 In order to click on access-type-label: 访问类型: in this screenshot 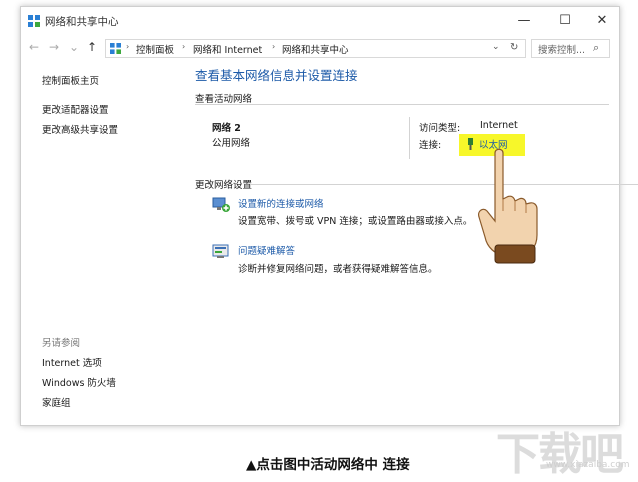, I will do `click(440, 128)`.